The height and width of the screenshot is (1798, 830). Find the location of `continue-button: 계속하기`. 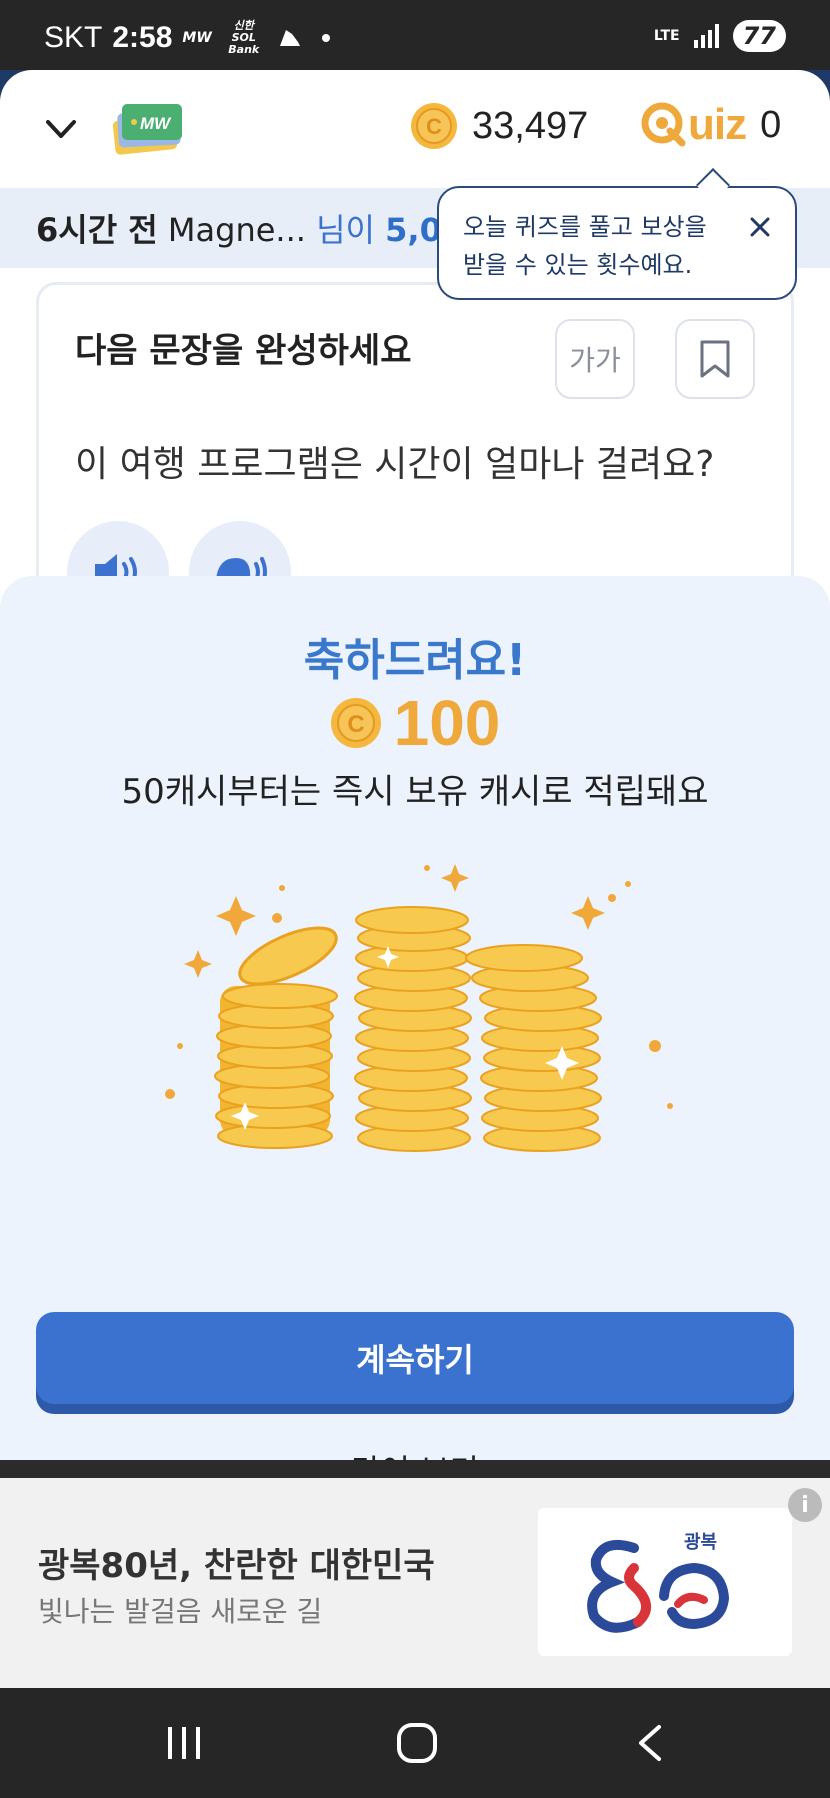

continue-button: 계속하기 is located at coordinates (415, 1358).